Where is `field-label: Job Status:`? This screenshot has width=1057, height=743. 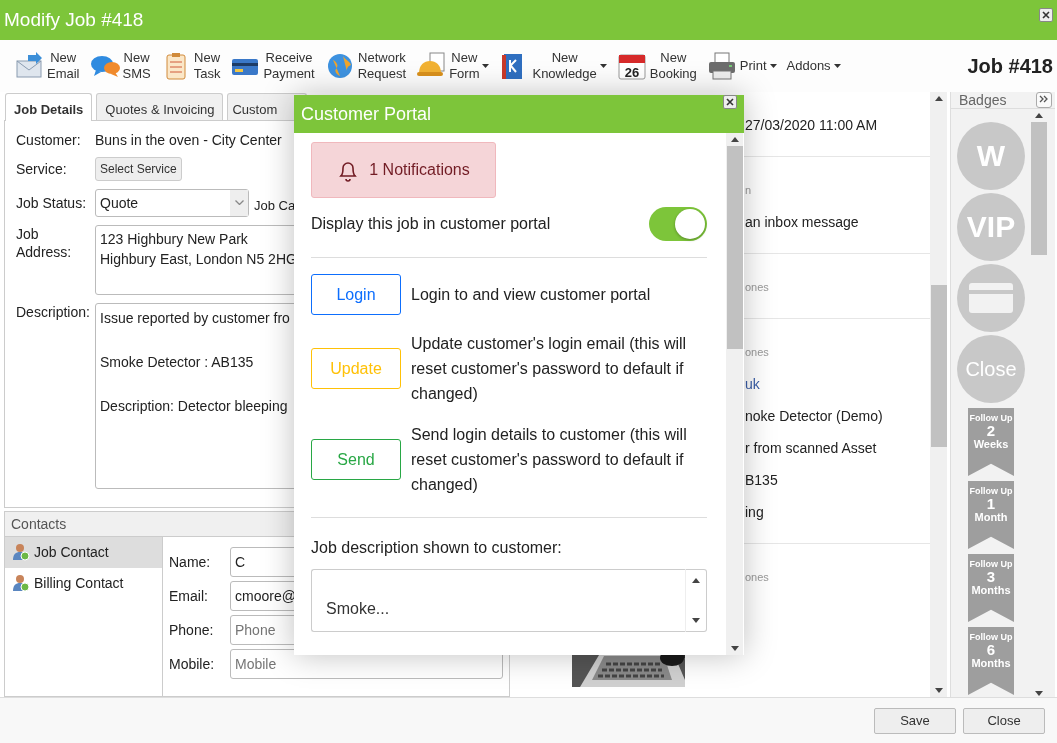 field-label: Job Status: is located at coordinates (52, 202).